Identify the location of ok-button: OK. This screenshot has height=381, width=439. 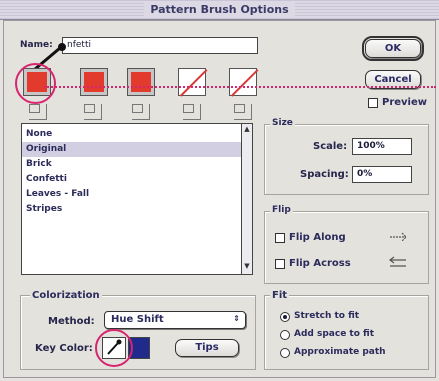
(393, 48).